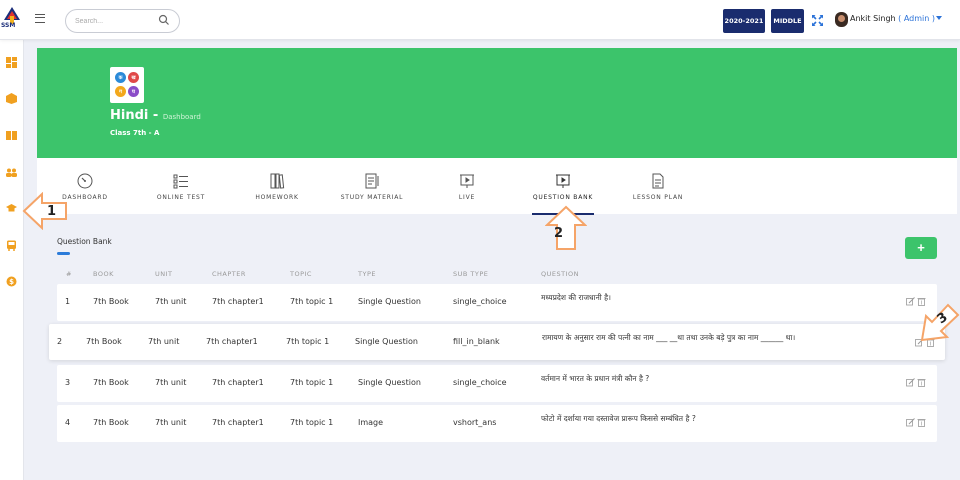  What do you see at coordinates (181, 197) in the screenshot?
I see `tab-label: ONLINE TEST` at bounding box center [181, 197].